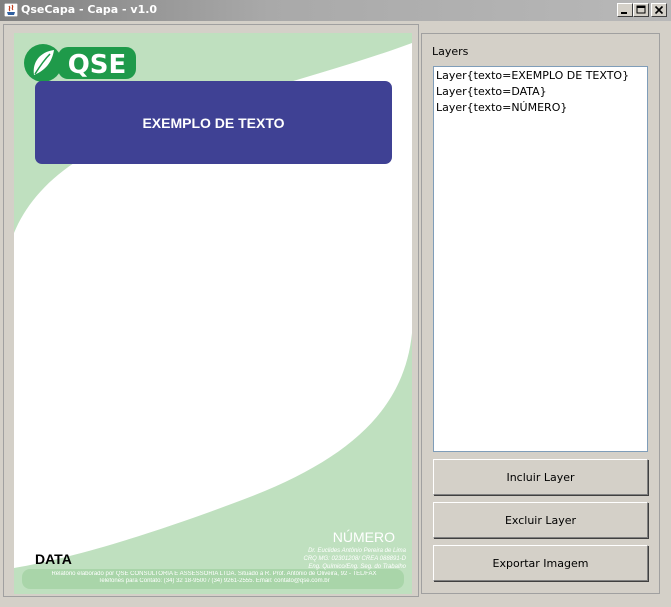 The height and width of the screenshot is (607, 671). What do you see at coordinates (11, 10) in the screenshot?
I see `java-app-icon` at bounding box center [11, 10].